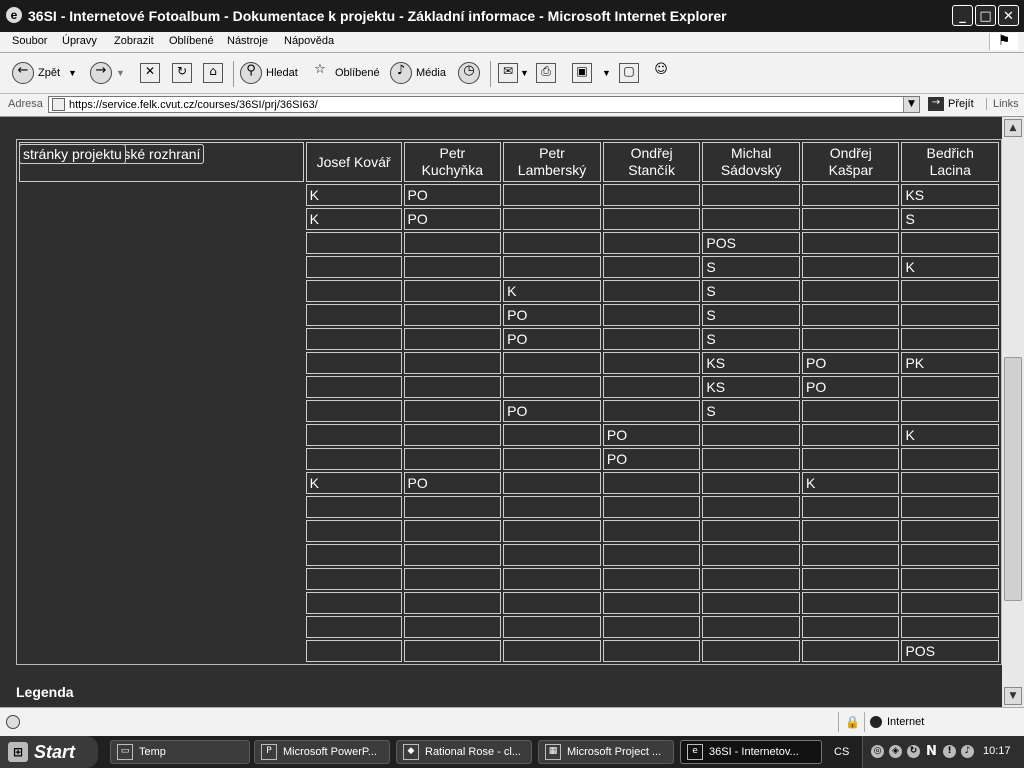  I want to click on menu-favorites: Oblíbené, so click(191, 41).